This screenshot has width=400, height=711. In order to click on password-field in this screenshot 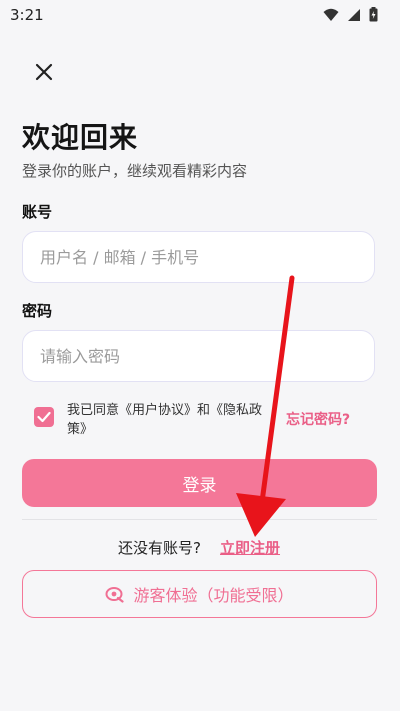, I will do `click(198, 356)`.